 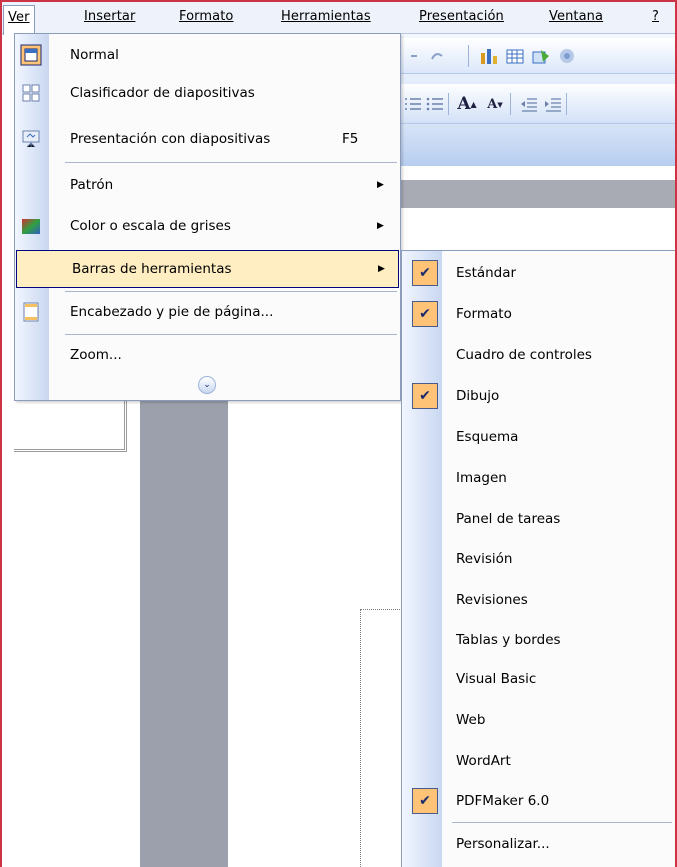 What do you see at coordinates (541, 56) in the screenshot?
I see `insert-picture-icon` at bounding box center [541, 56].